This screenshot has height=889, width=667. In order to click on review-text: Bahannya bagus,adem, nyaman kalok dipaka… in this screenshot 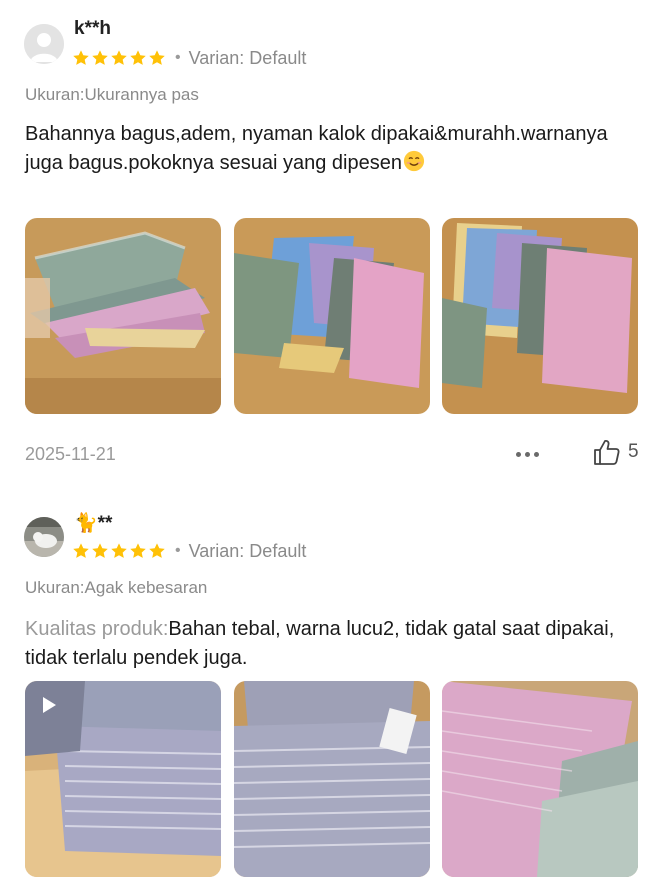, I will do `click(337, 148)`.